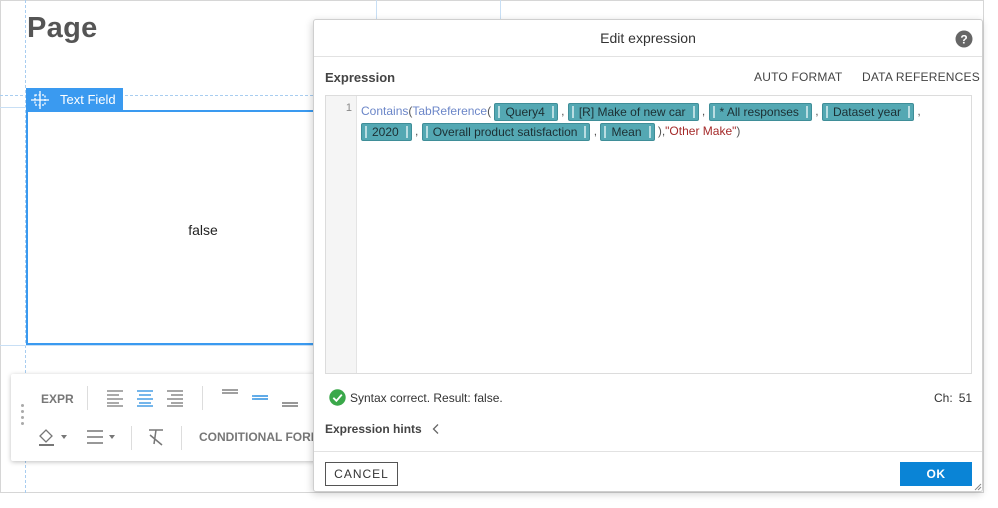  What do you see at coordinates (23, 418) in the screenshot?
I see `toolbar-drag-handle` at bounding box center [23, 418].